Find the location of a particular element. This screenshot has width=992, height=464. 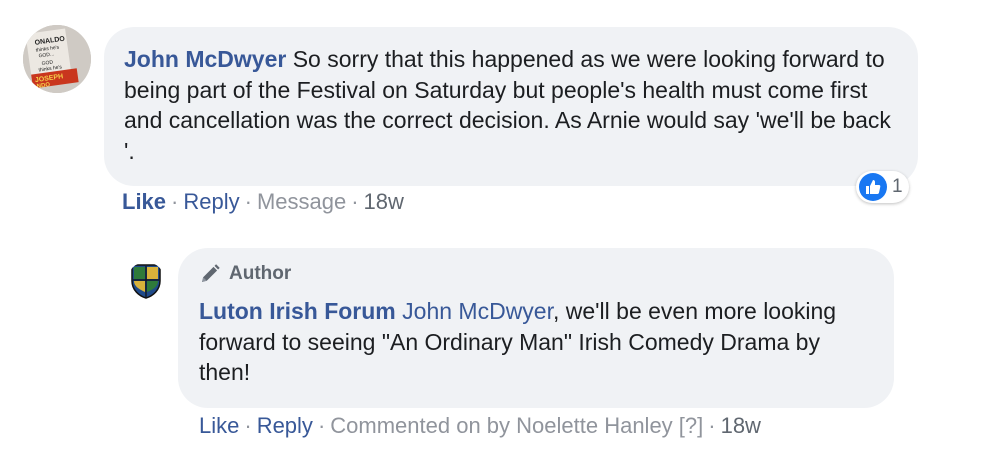

reaction-summary: 1 is located at coordinates (882, 187).